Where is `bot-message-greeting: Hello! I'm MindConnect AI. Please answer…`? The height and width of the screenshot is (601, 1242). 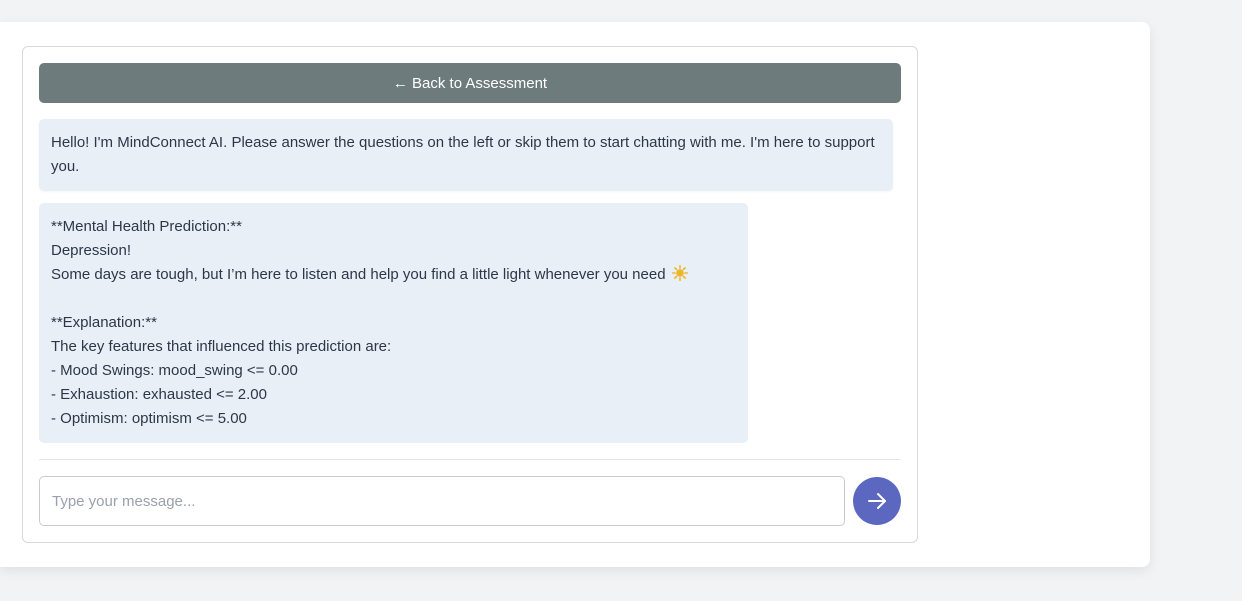
bot-message-greeting: Hello! I'm MindConnect AI. Please answer… is located at coordinates (466, 155).